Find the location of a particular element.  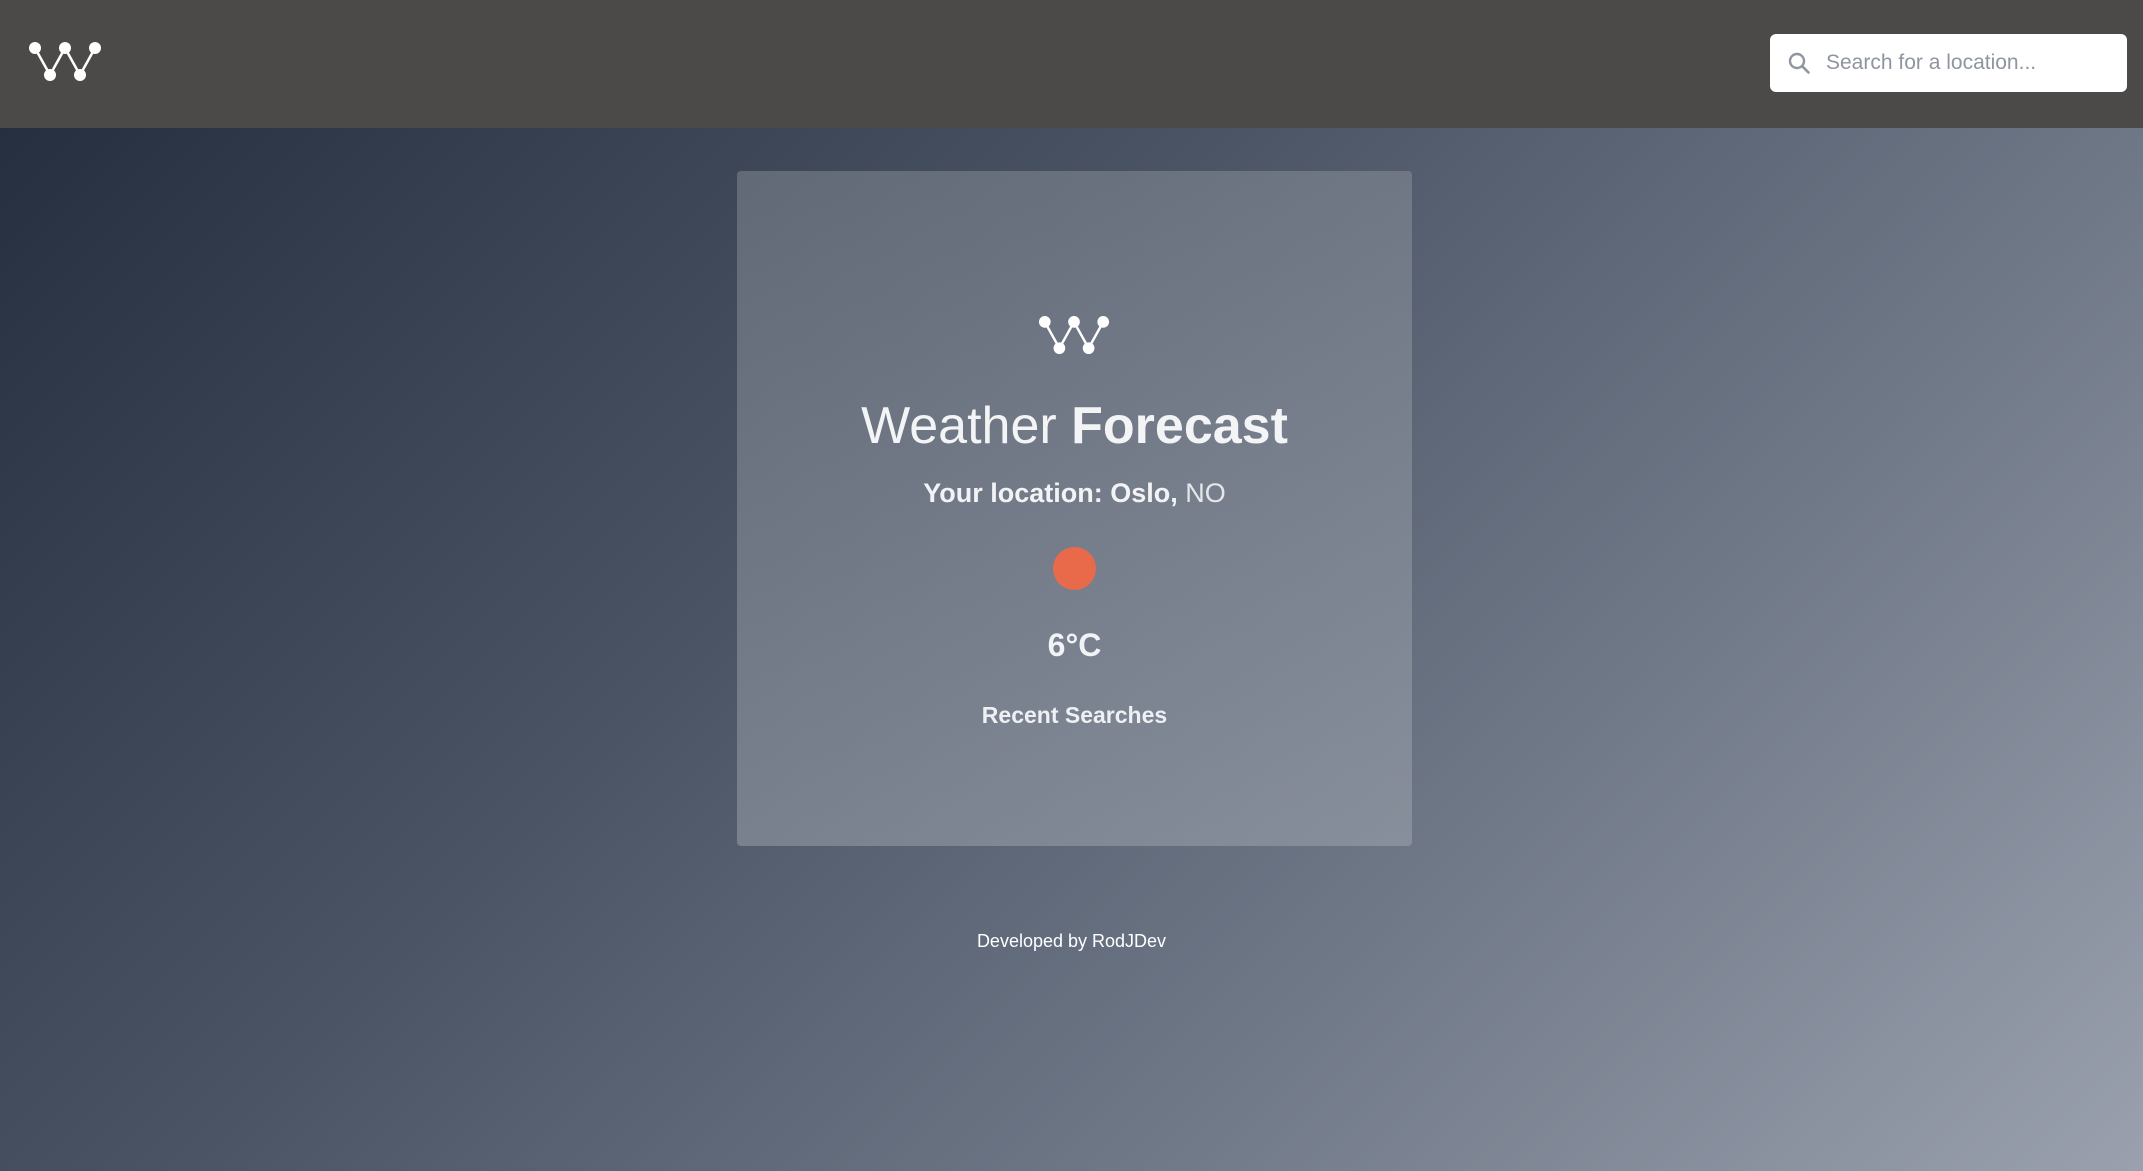

location-label: Your location: is located at coordinates (1013, 493).